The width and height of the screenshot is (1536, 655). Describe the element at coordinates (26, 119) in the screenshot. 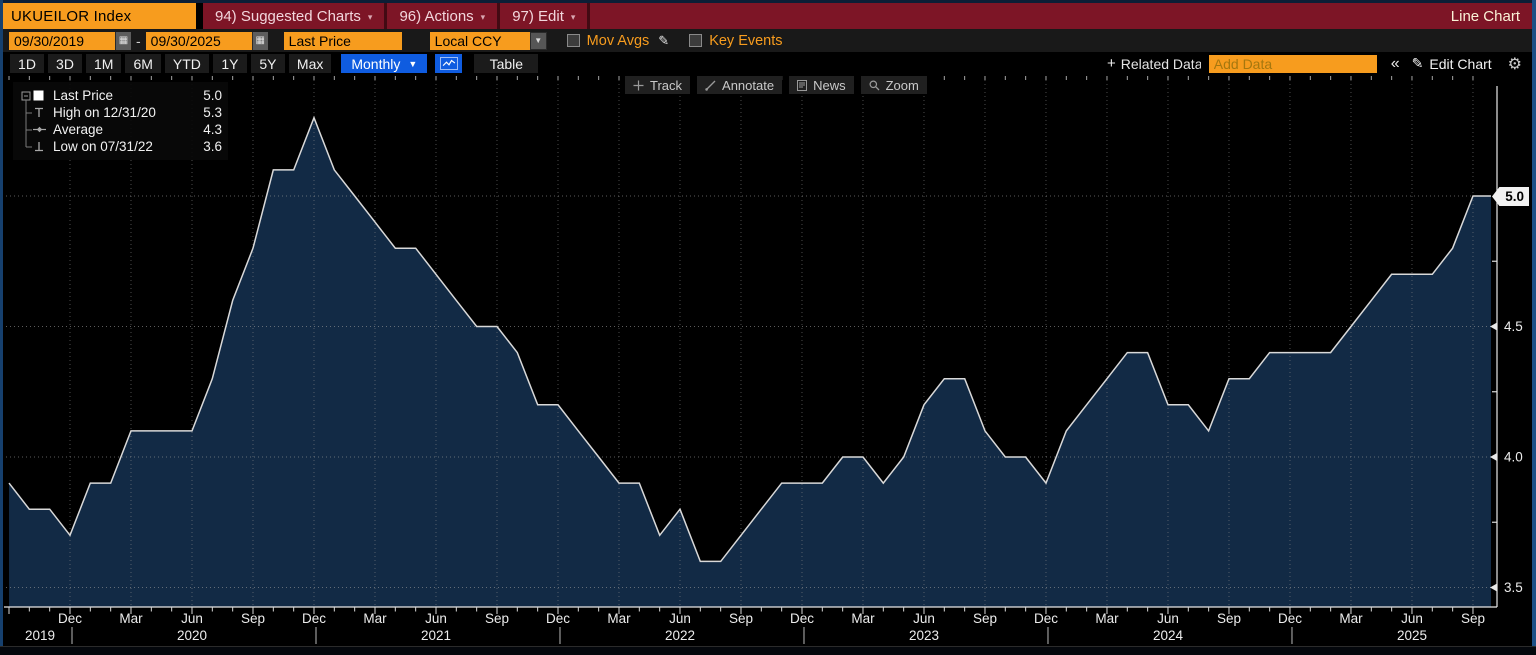

I see `legend-tree-connector` at that location.